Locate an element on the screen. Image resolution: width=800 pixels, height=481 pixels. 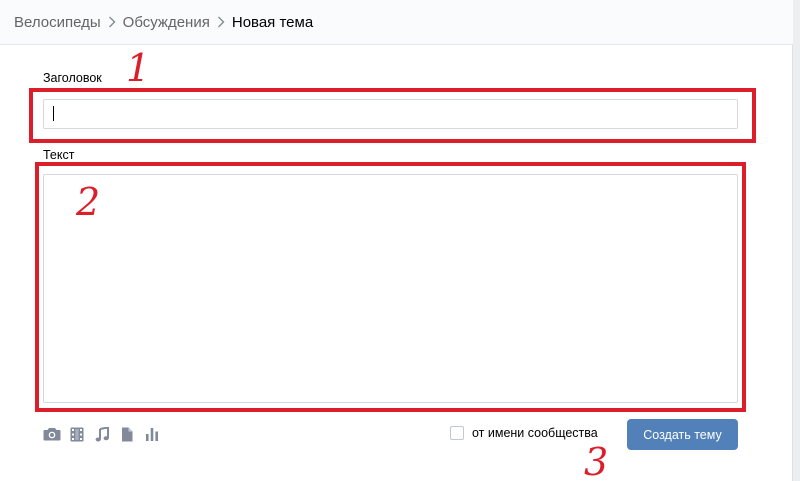
poll-icon is located at coordinates (152, 434).